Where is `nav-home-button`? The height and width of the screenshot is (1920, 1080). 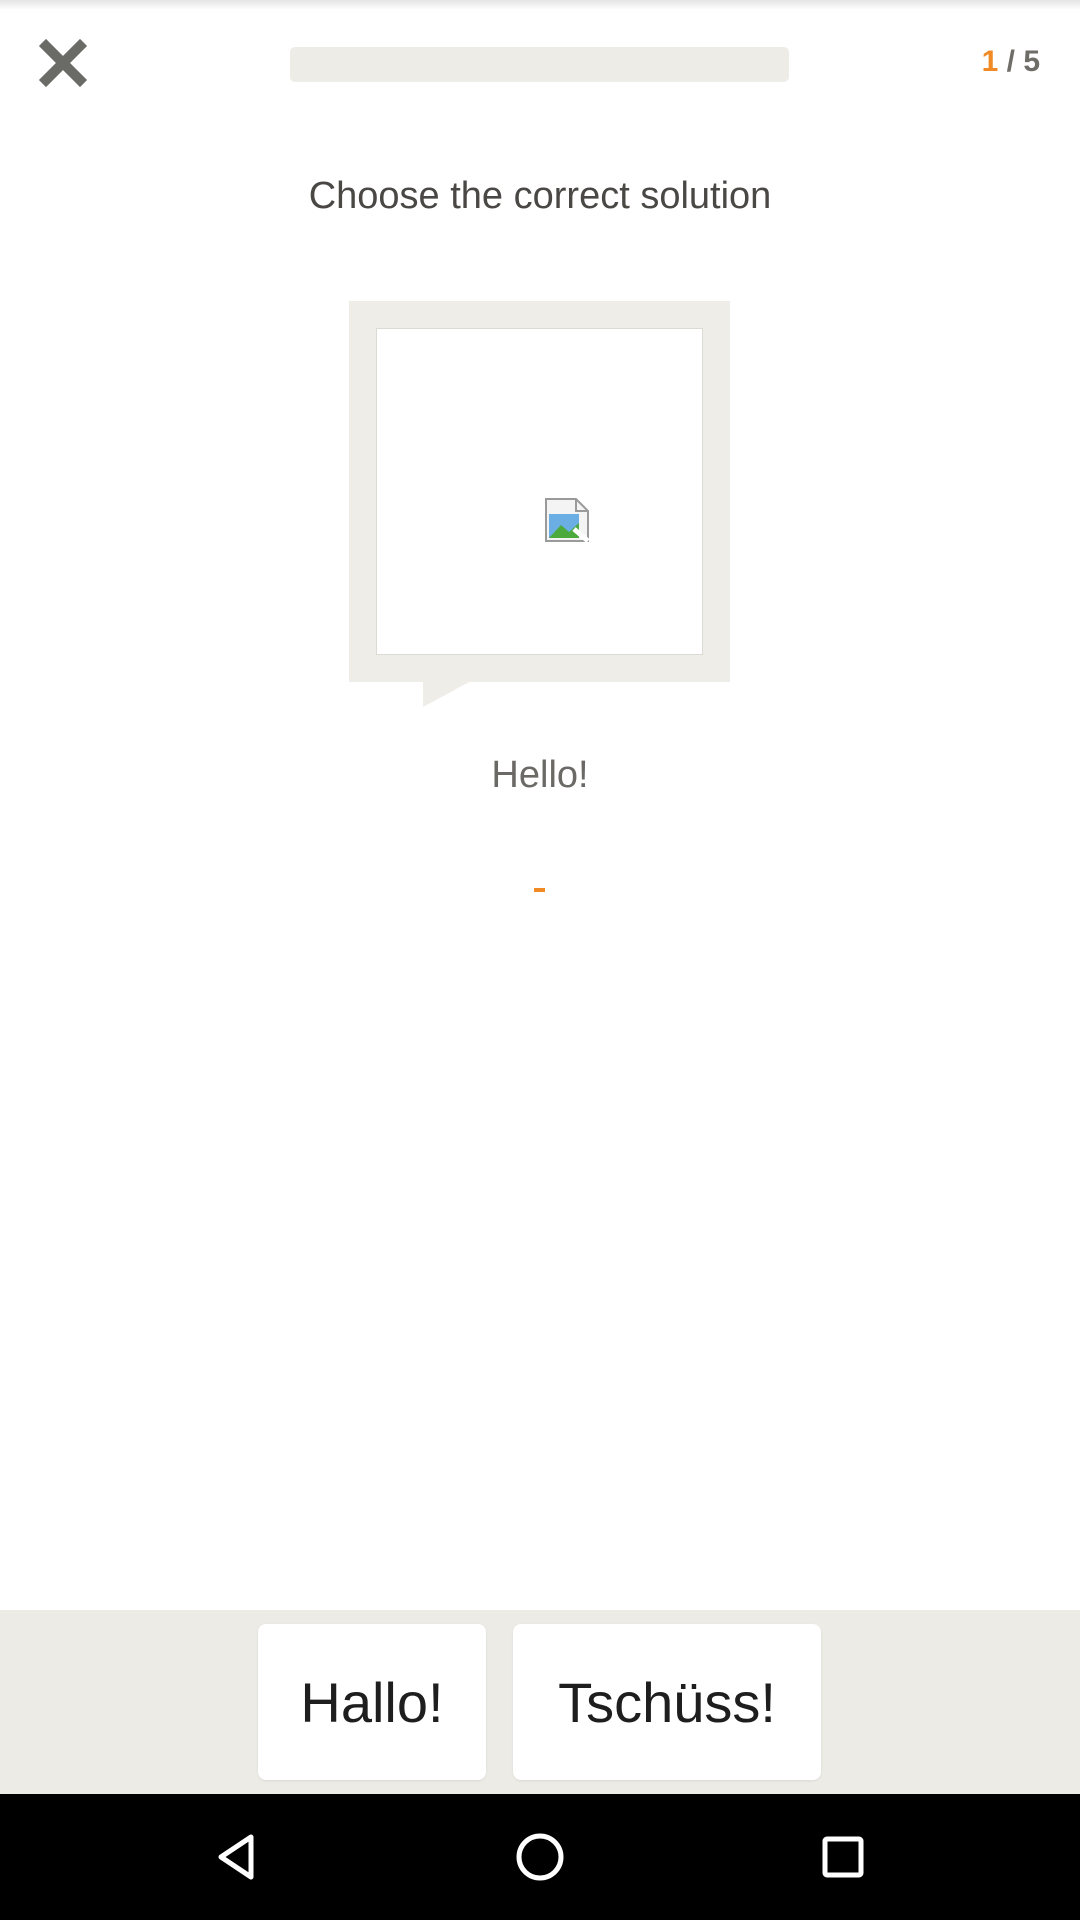
nav-home-button is located at coordinates (540, 1857).